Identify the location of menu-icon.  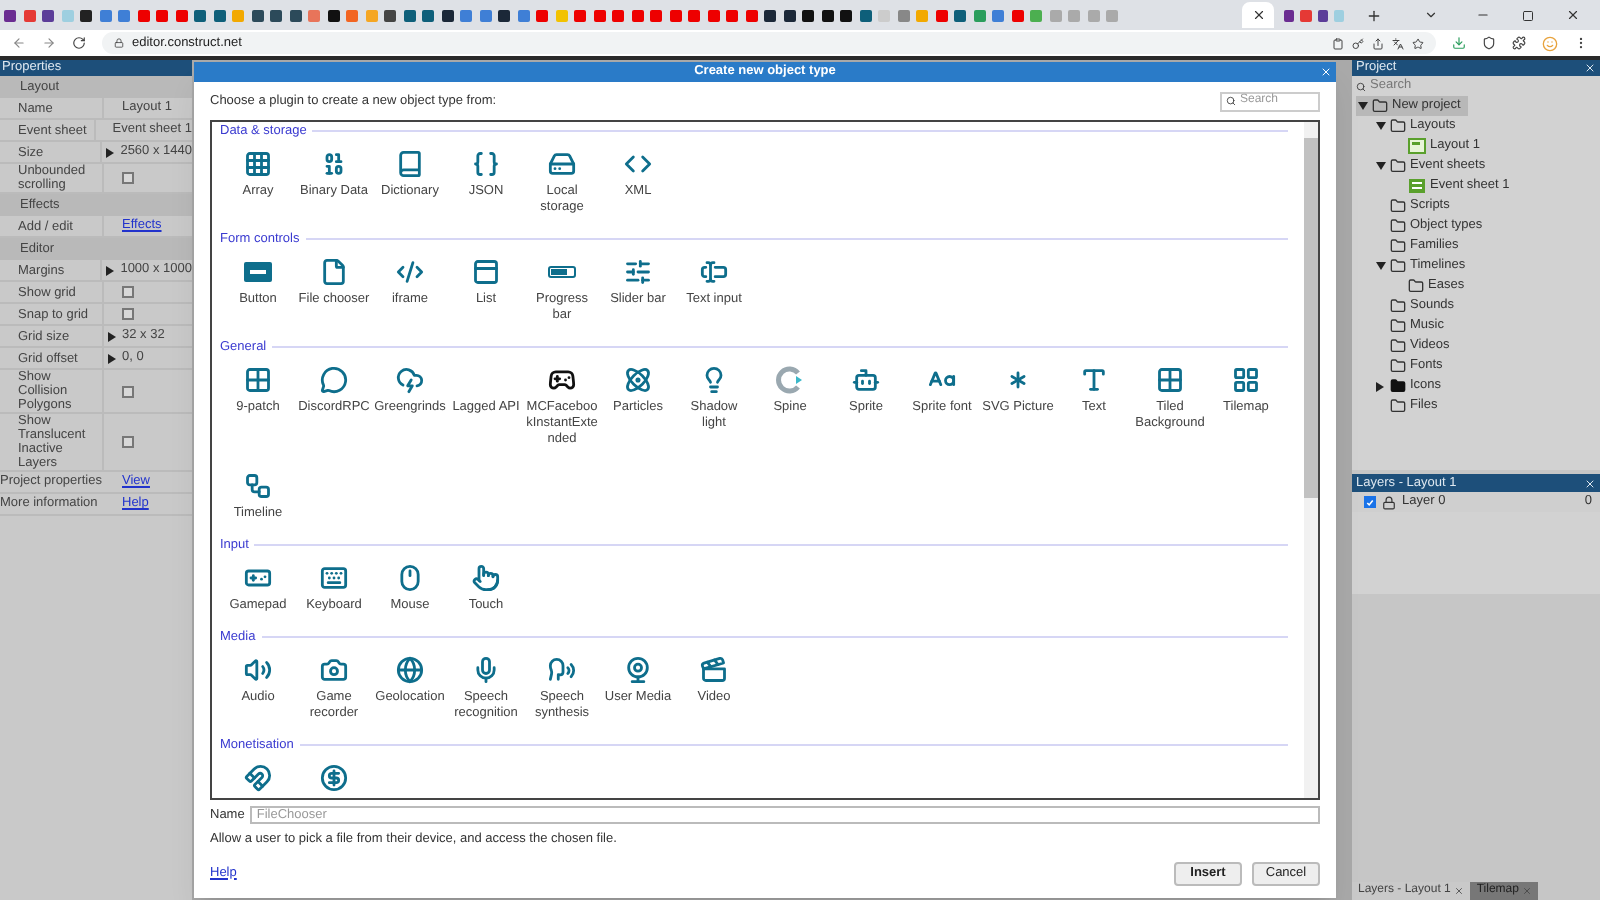
(1581, 43).